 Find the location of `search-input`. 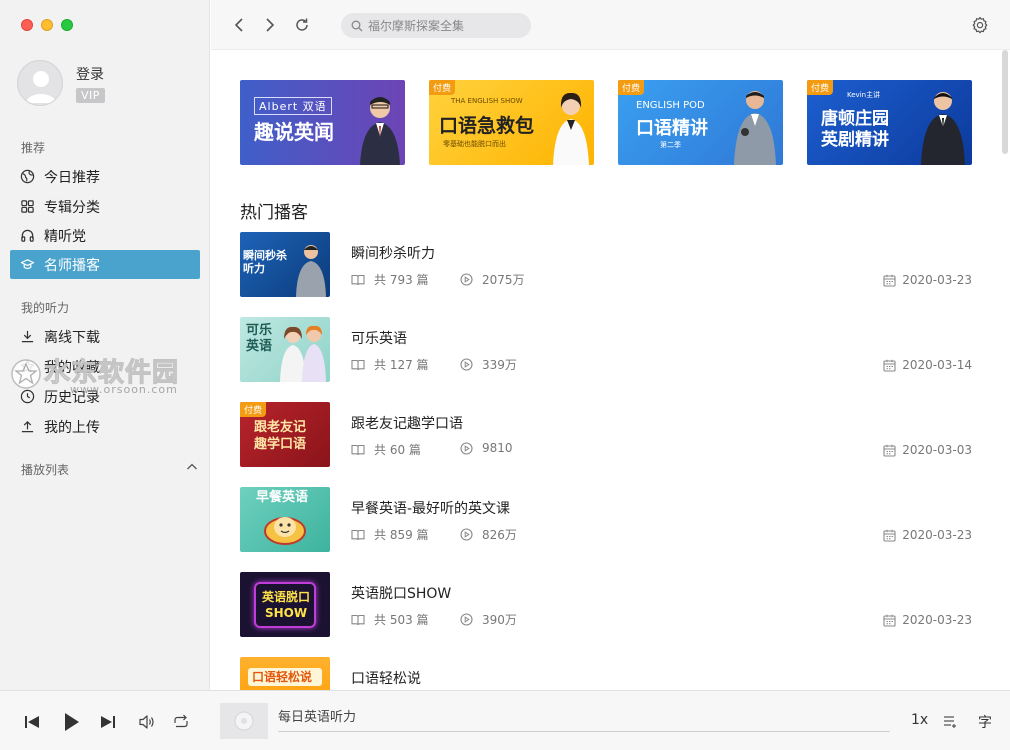

search-input is located at coordinates (448, 25).